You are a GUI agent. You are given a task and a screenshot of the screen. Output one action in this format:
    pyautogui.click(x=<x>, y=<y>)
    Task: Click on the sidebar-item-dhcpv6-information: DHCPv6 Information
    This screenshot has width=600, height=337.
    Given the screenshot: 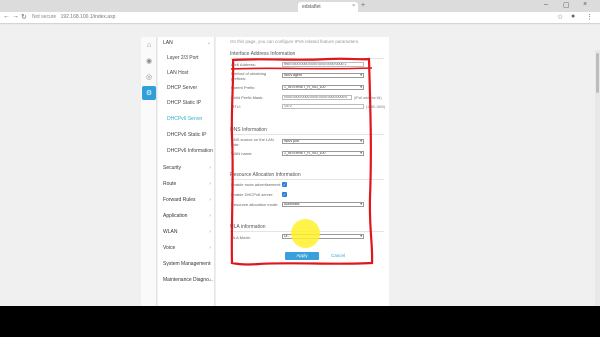 What is the action you would take?
    pyautogui.click(x=190, y=151)
    